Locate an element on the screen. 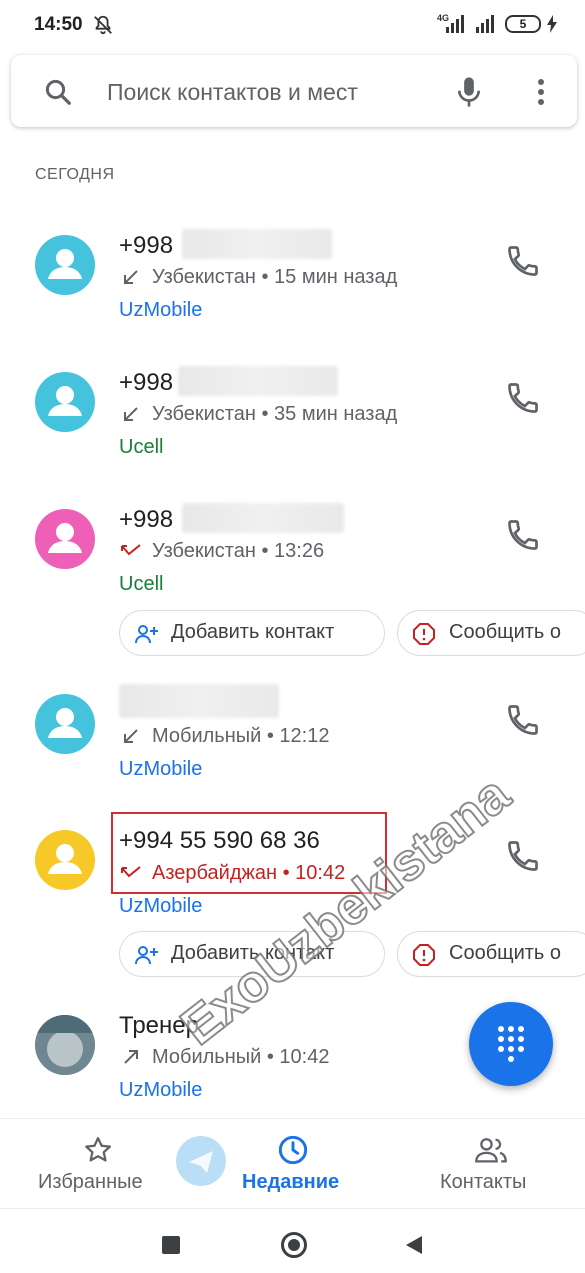 Image resolution: width=585 pixels, height=1273 pixels. call-log-item: +998 Узбекистан • 35 мин назад Ucell is located at coordinates (292, 412).